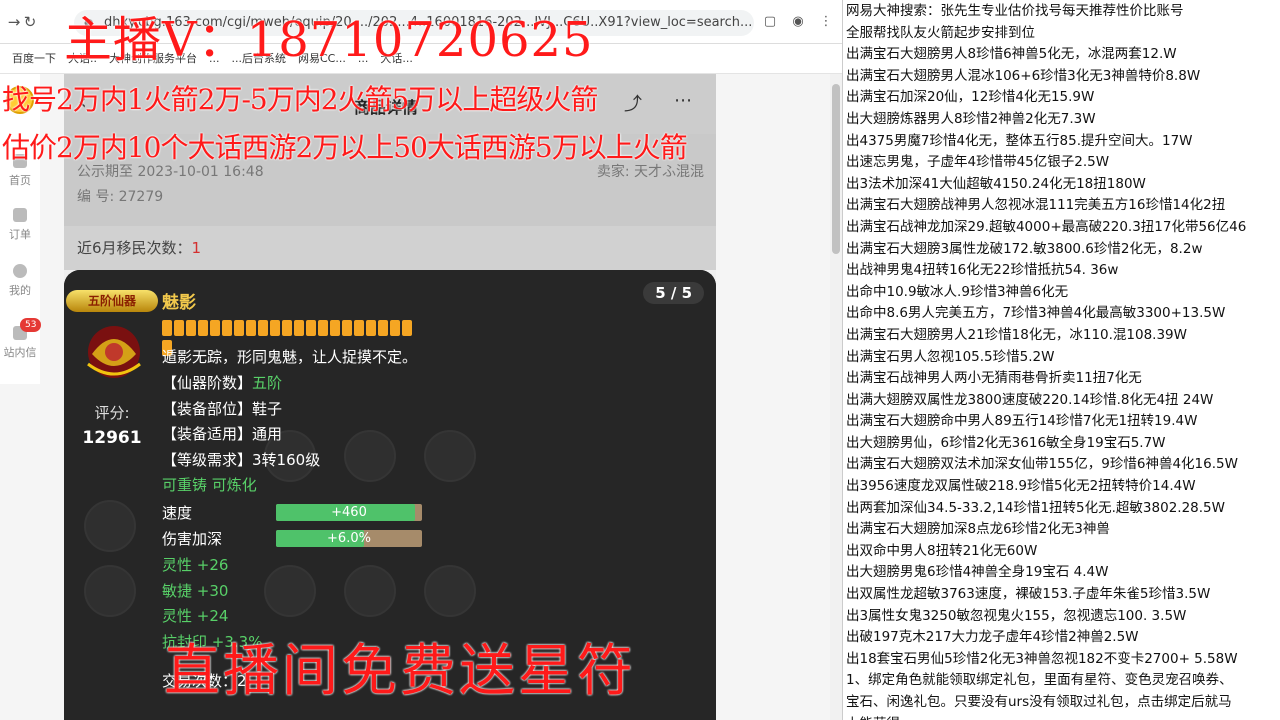 This screenshot has height=720, width=1280. Describe the element at coordinates (1039, 680) in the screenshot. I see `note-line: 1、绑定角色就能领取绑定礼包，里面有星符、变色灵宠召唤券、` at that location.